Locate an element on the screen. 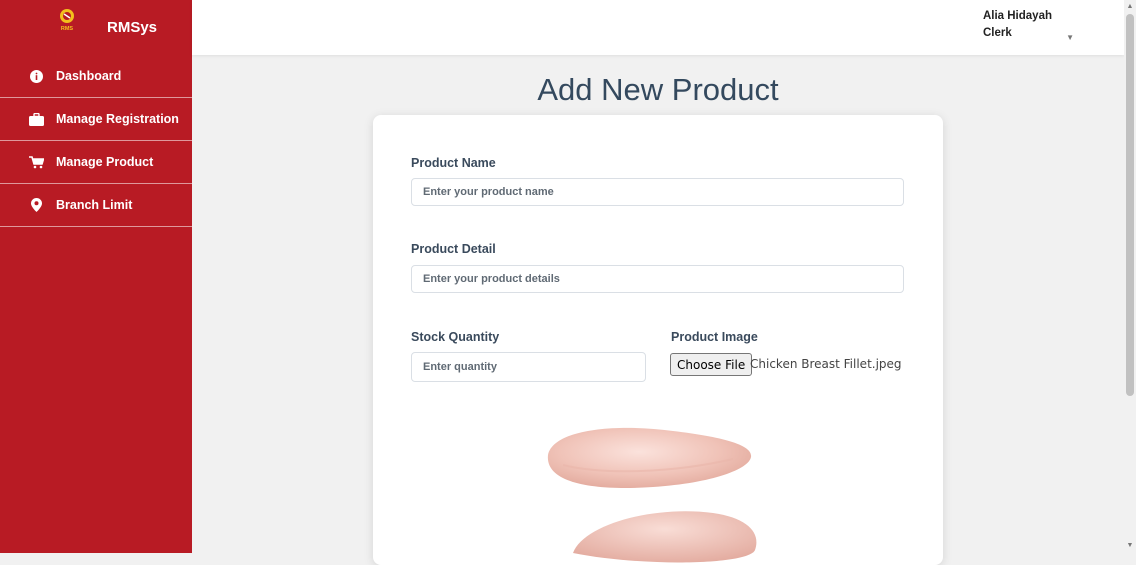 The height and width of the screenshot is (565, 1136). sidebar-item-manage-registration: Manage Registration is located at coordinates (96, 119).